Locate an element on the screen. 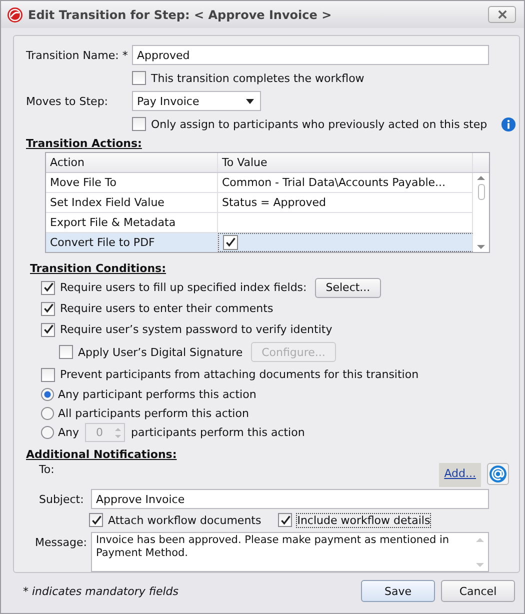 The width and height of the screenshot is (525, 614). column-header: Action is located at coordinates (132, 162).